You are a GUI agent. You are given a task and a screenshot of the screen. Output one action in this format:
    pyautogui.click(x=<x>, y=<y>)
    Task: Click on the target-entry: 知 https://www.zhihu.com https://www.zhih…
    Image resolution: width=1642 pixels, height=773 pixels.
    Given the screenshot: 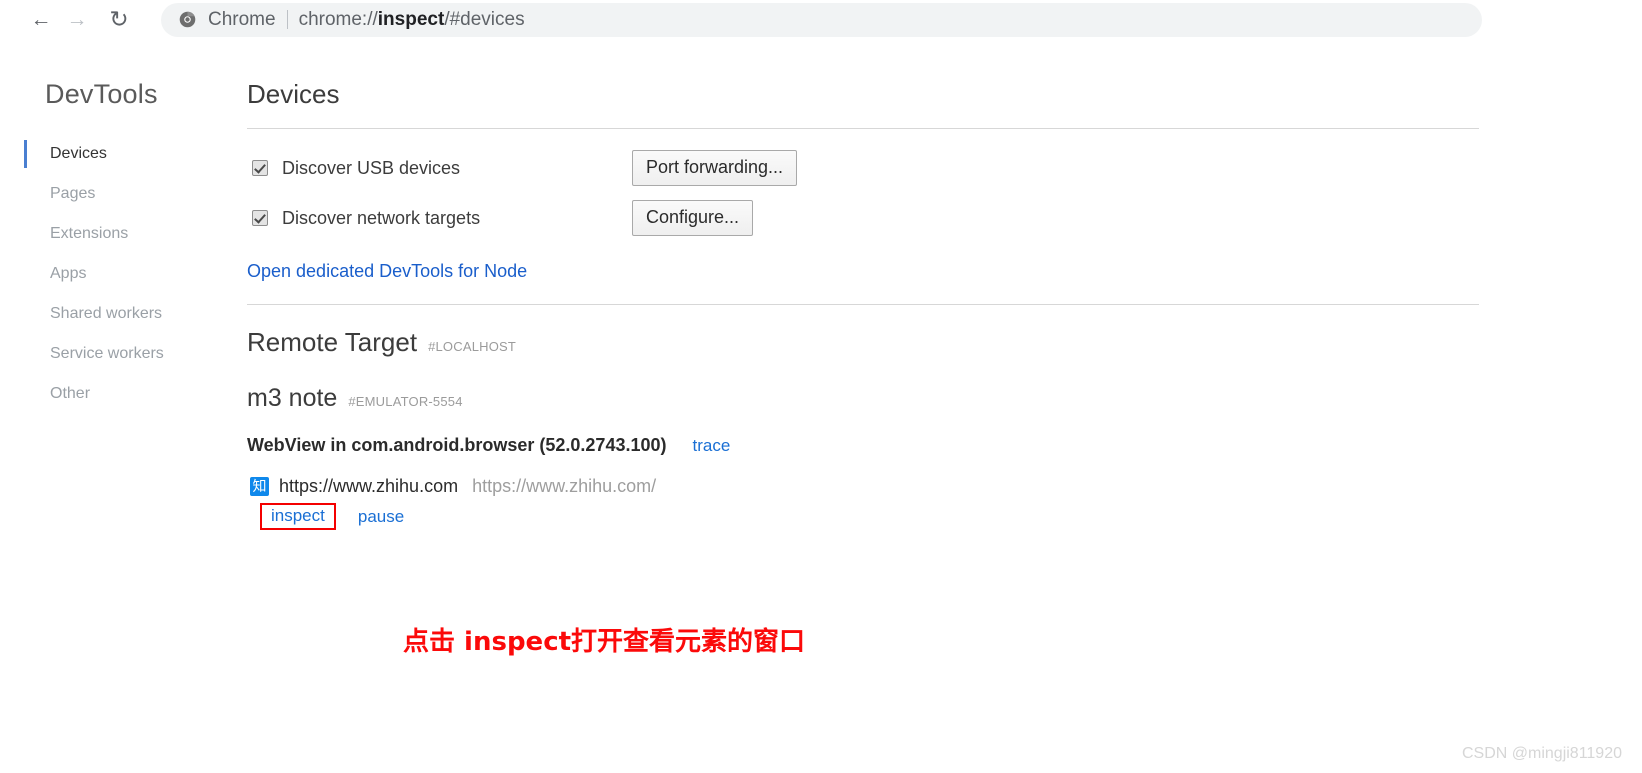 What is the action you would take?
    pyautogui.click(x=924, y=503)
    